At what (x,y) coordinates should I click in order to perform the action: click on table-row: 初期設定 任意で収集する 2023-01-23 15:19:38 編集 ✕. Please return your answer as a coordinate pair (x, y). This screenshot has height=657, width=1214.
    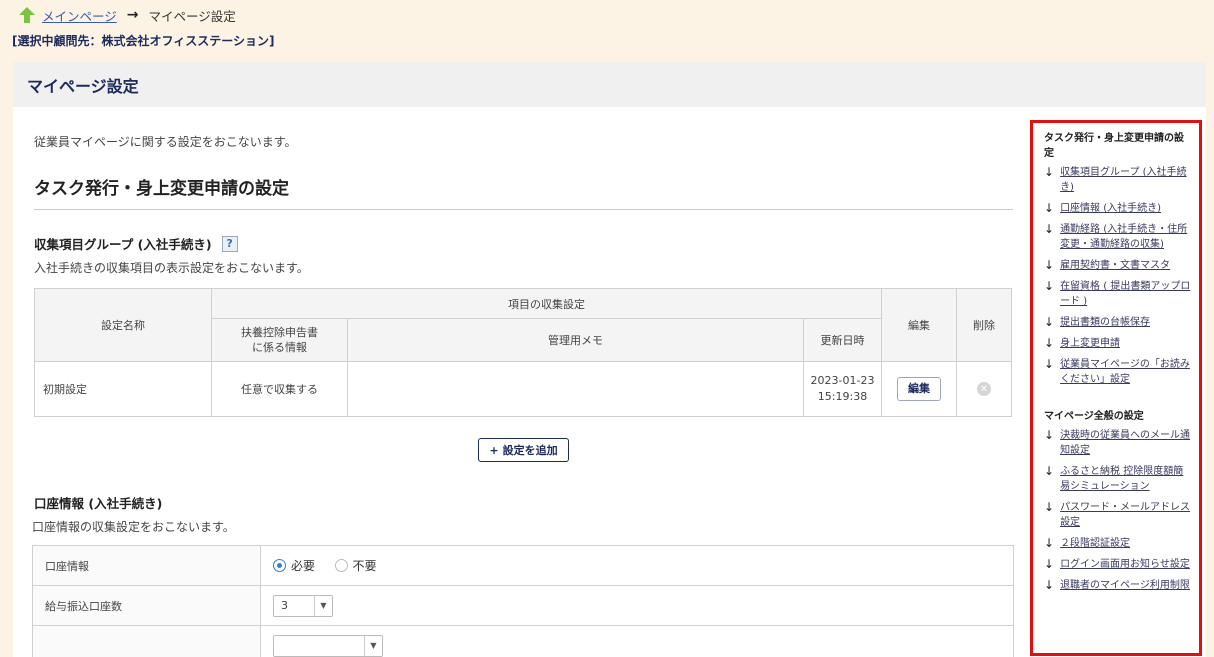
    Looking at the image, I should click on (523, 389).